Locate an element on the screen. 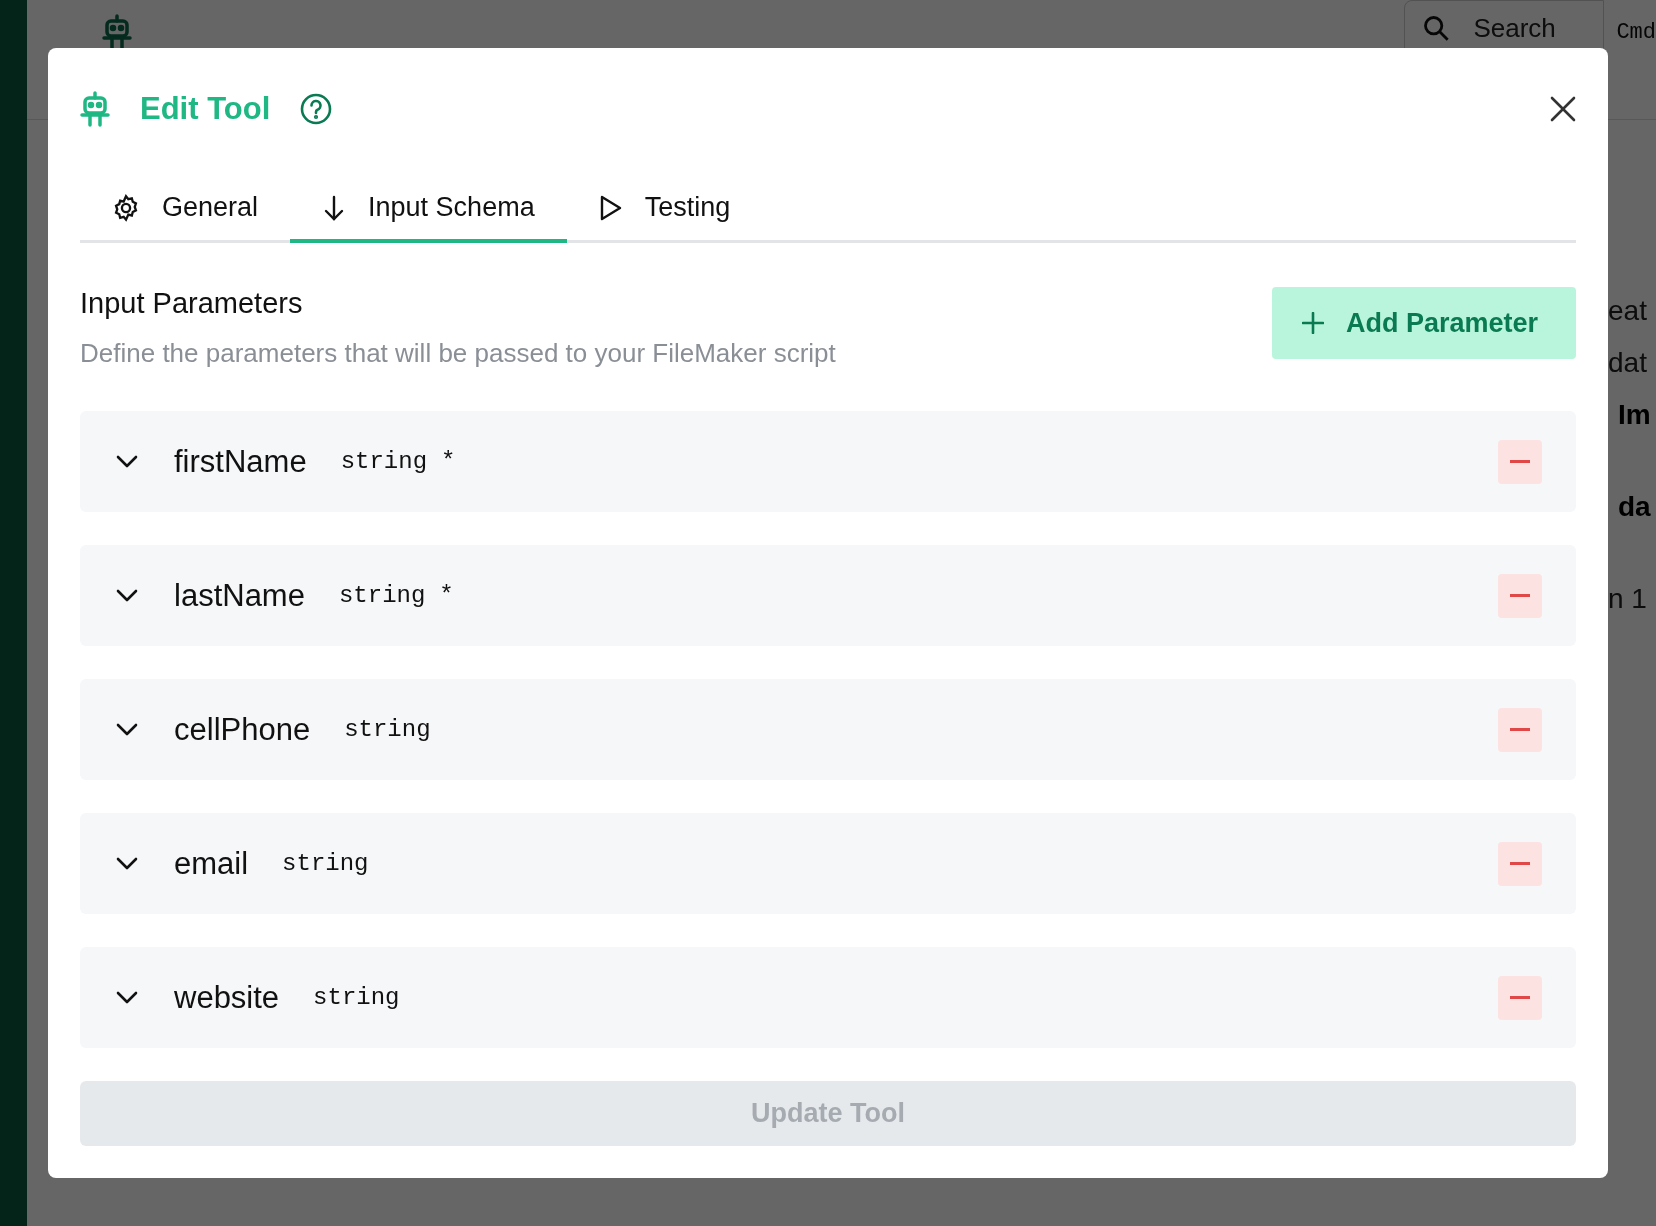 Image resolution: width=1656 pixels, height=1226 pixels. help-icon is located at coordinates (316, 109).